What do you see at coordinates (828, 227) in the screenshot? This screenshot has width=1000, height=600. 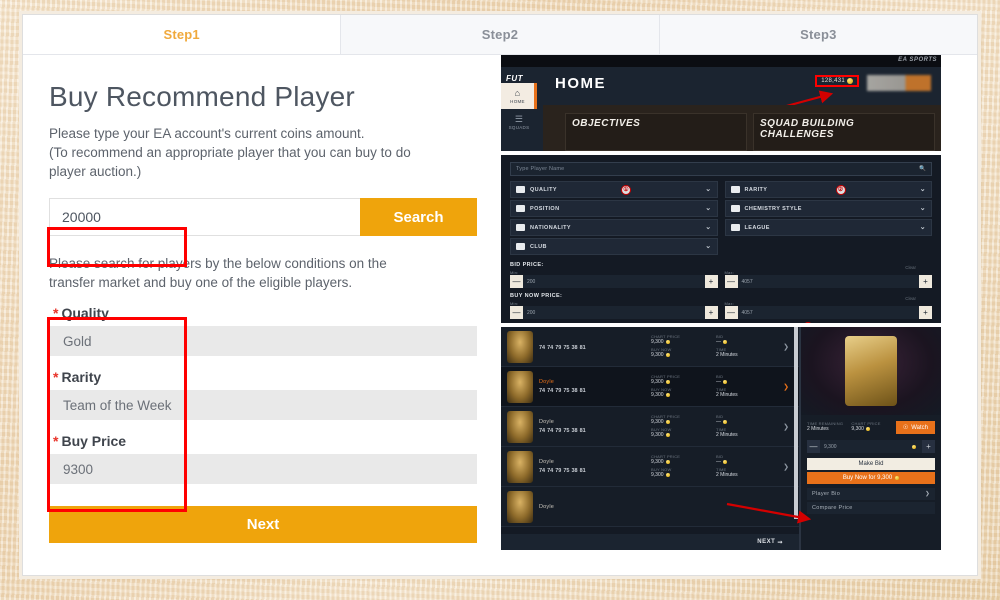 I see `filter-league: LEAGUE ⌄` at bounding box center [828, 227].